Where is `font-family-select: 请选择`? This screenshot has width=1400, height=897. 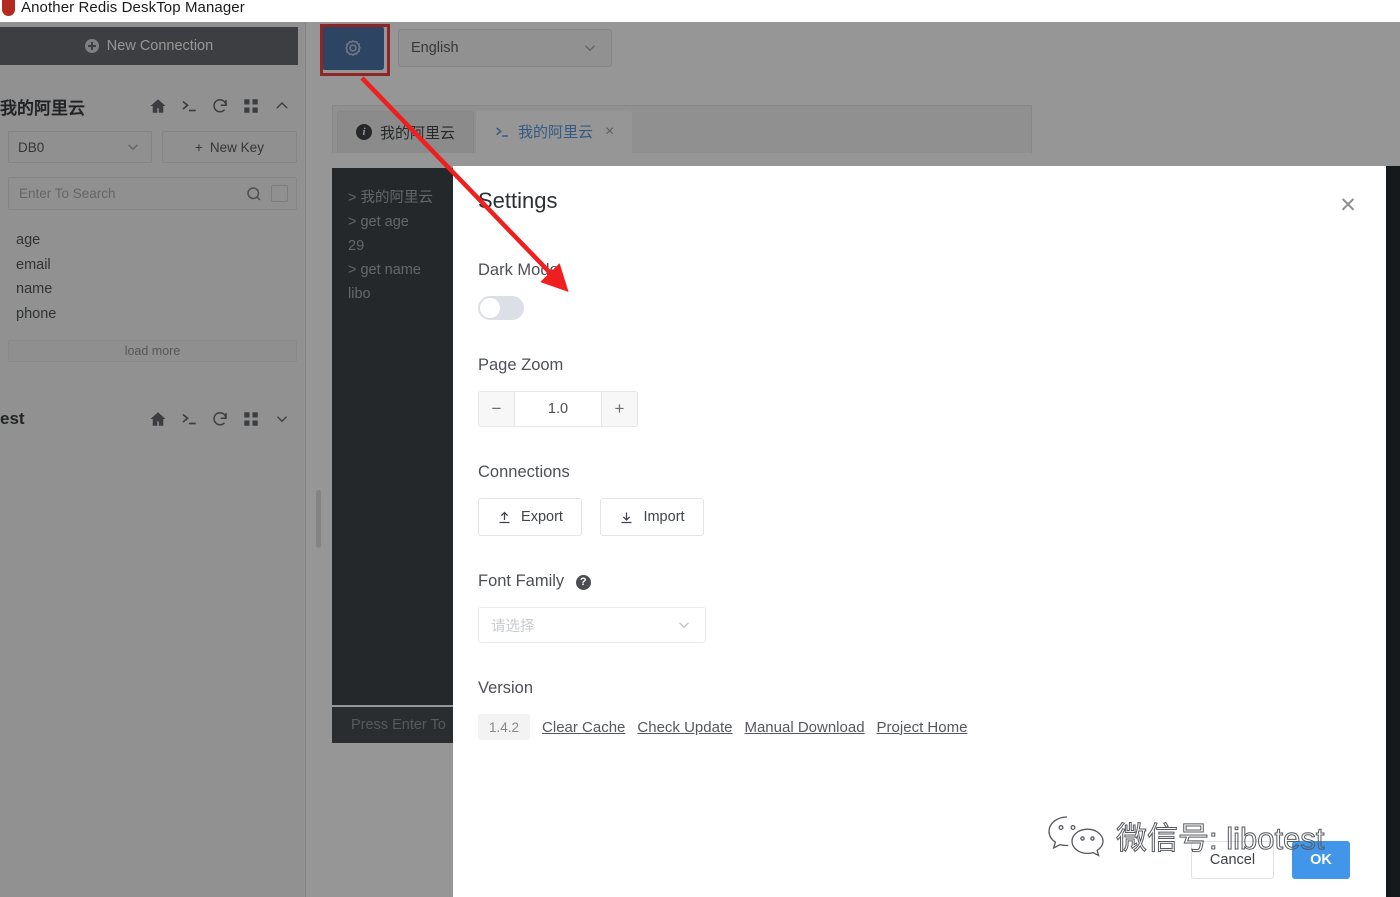
font-family-select: 请选择 is located at coordinates (592, 625).